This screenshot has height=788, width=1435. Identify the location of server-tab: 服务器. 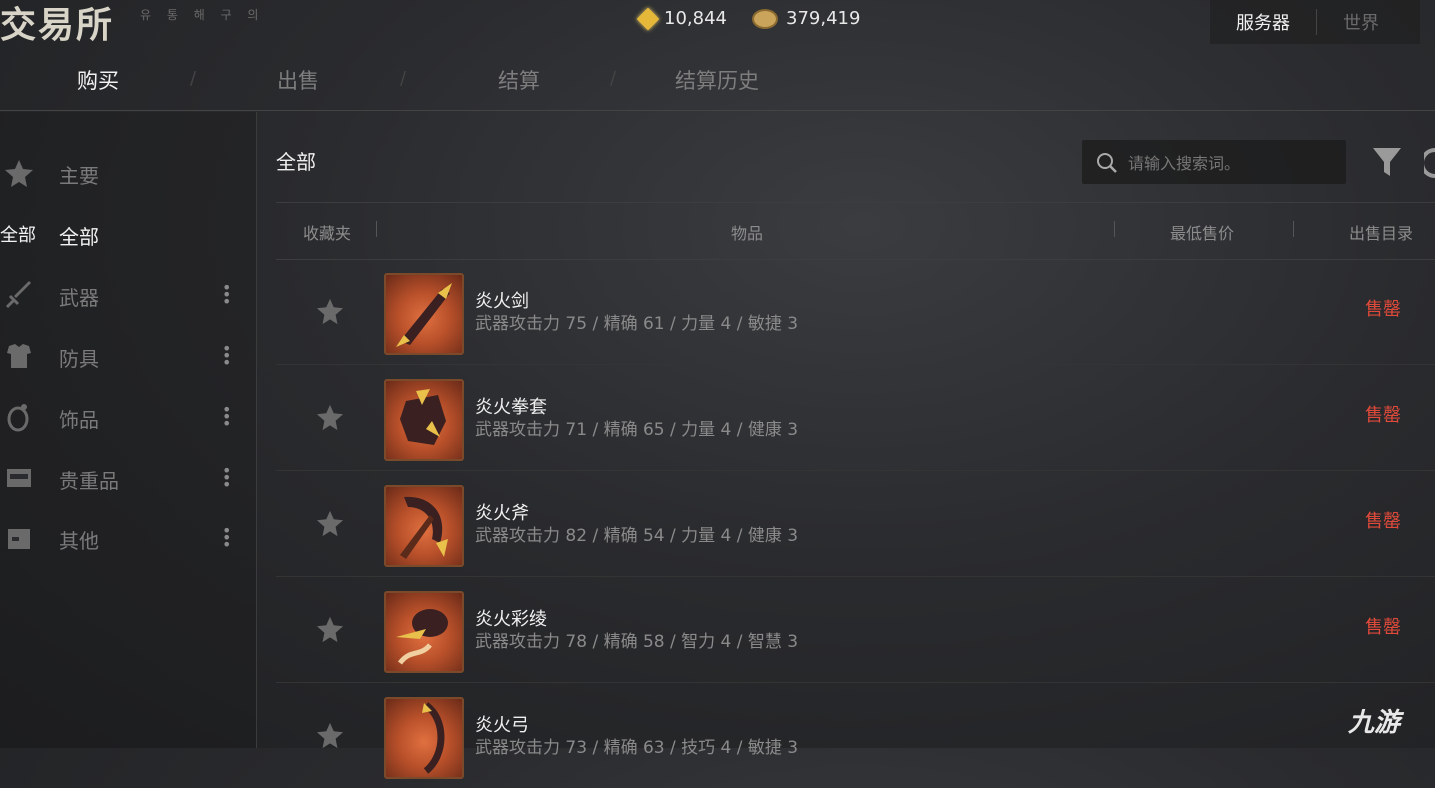
(1263, 22).